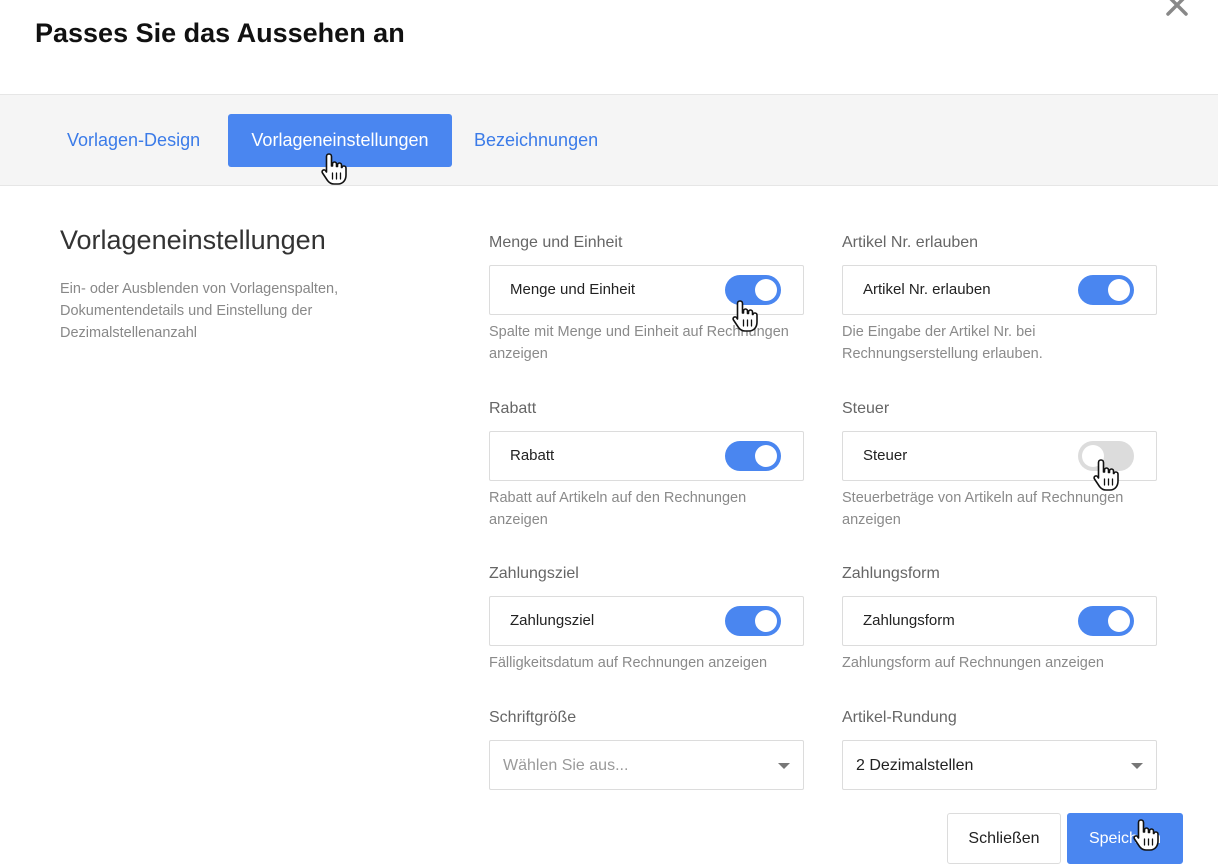  I want to click on toggle-label: Zahlungsform, so click(909, 620).